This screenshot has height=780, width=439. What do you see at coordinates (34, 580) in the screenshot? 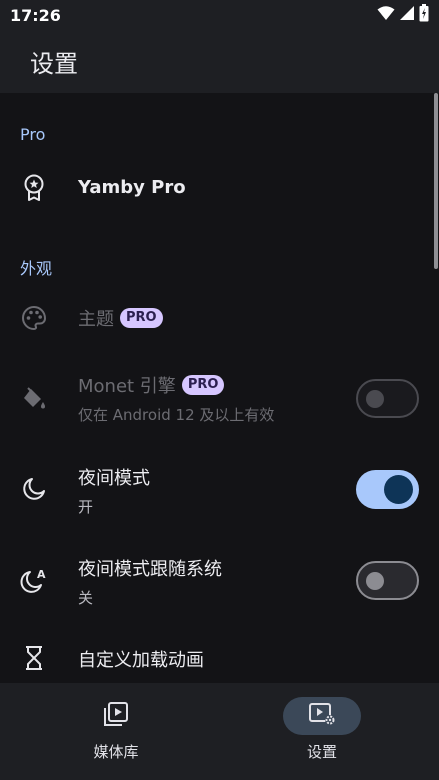
I see `moon-auto-icon: A` at bounding box center [34, 580].